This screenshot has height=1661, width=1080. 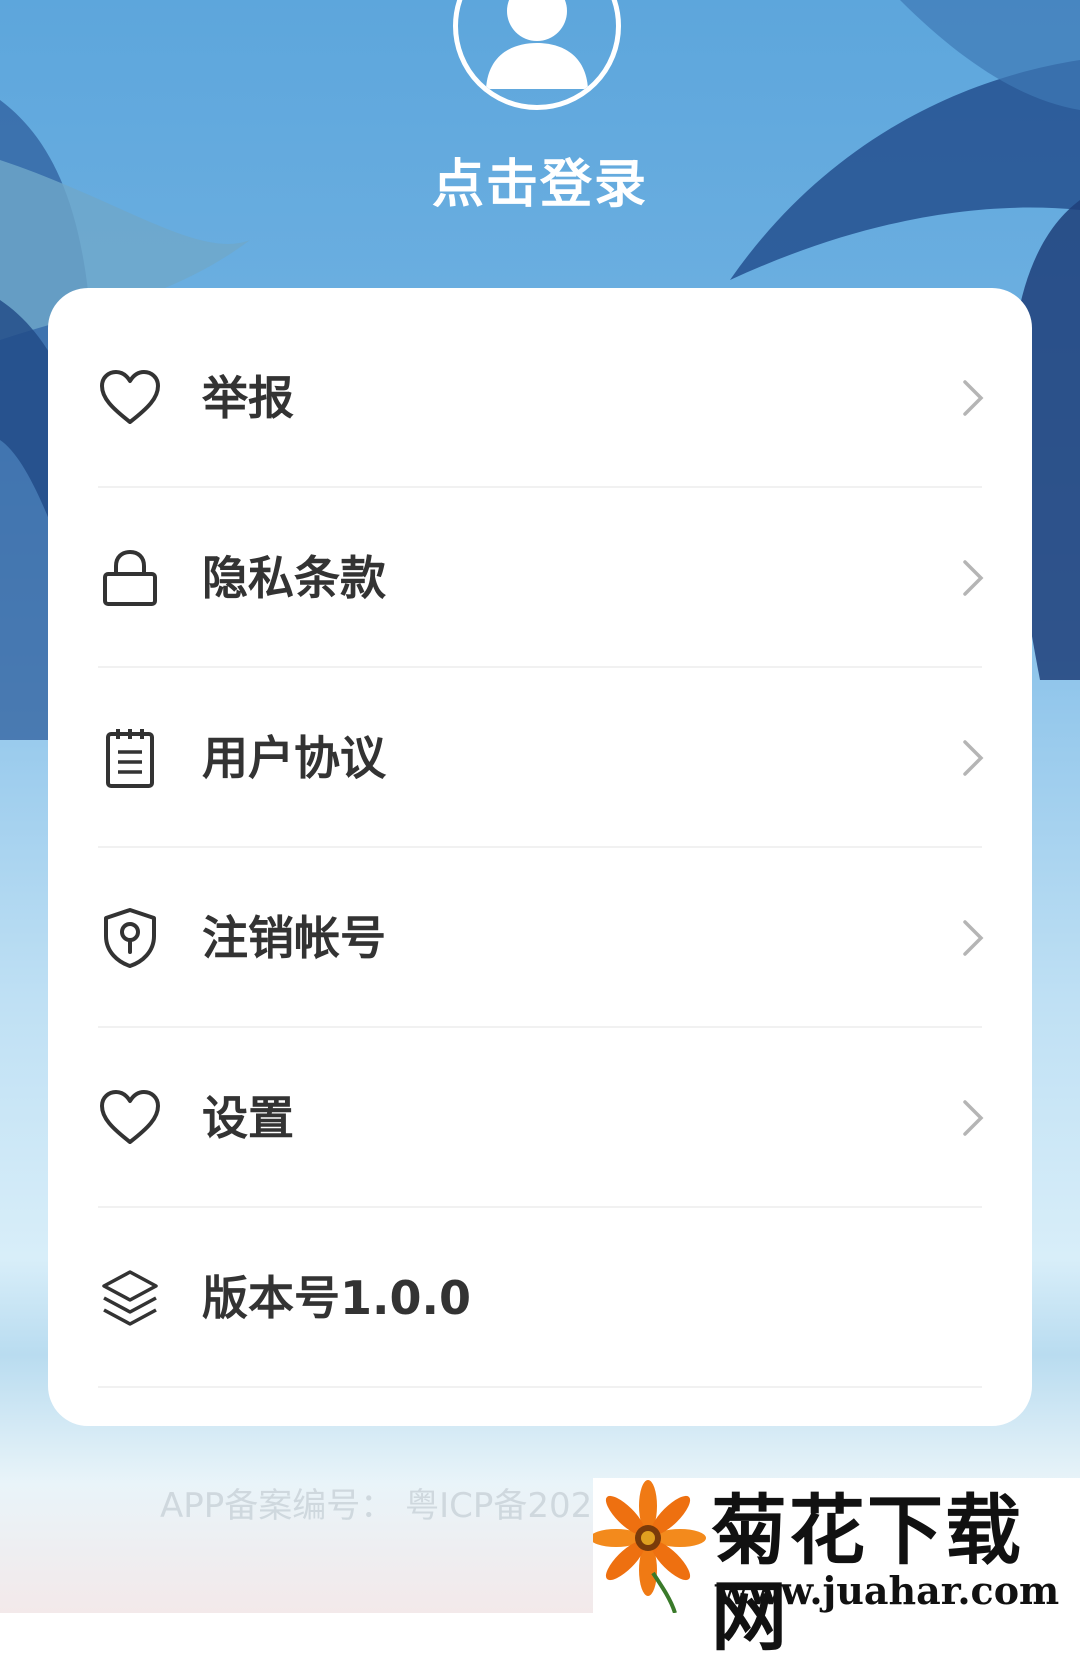 What do you see at coordinates (887, 1590) in the screenshot?
I see `watermark-url: www.juahar.com` at bounding box center [887, 1590].